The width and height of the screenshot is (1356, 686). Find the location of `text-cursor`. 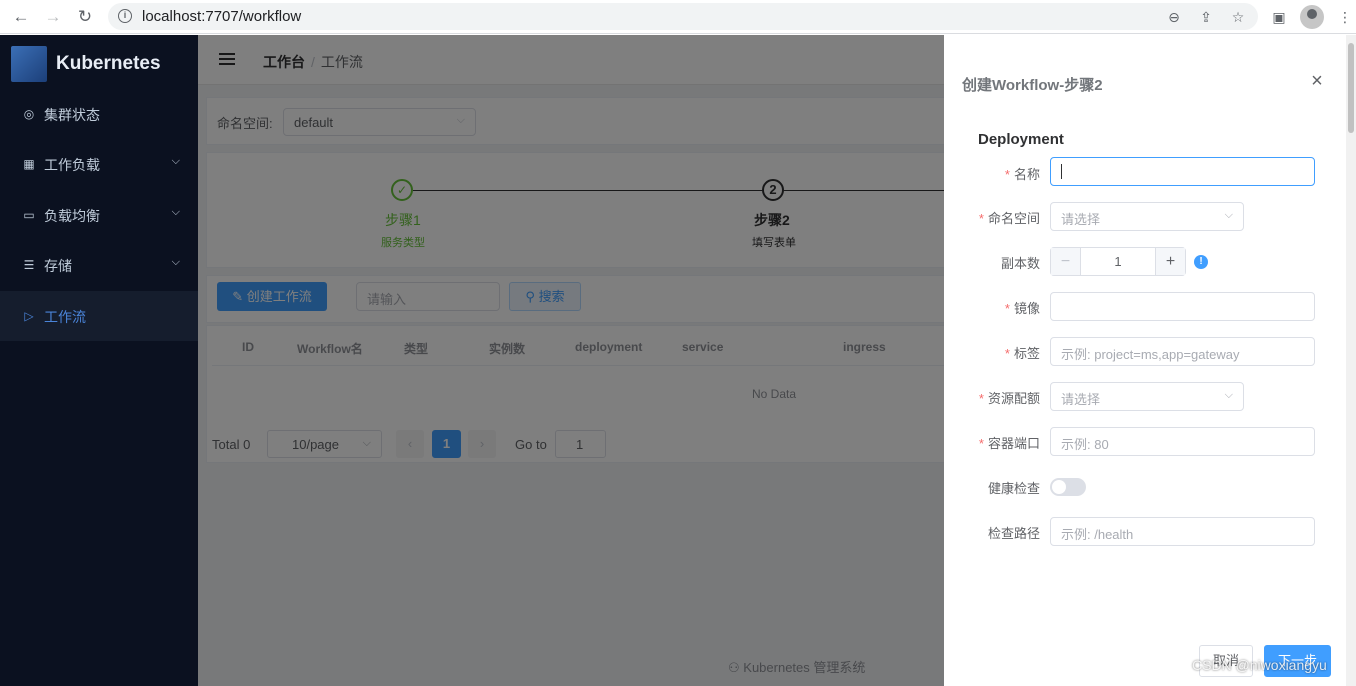

text-cursor is located at coordinates (1061, 171).